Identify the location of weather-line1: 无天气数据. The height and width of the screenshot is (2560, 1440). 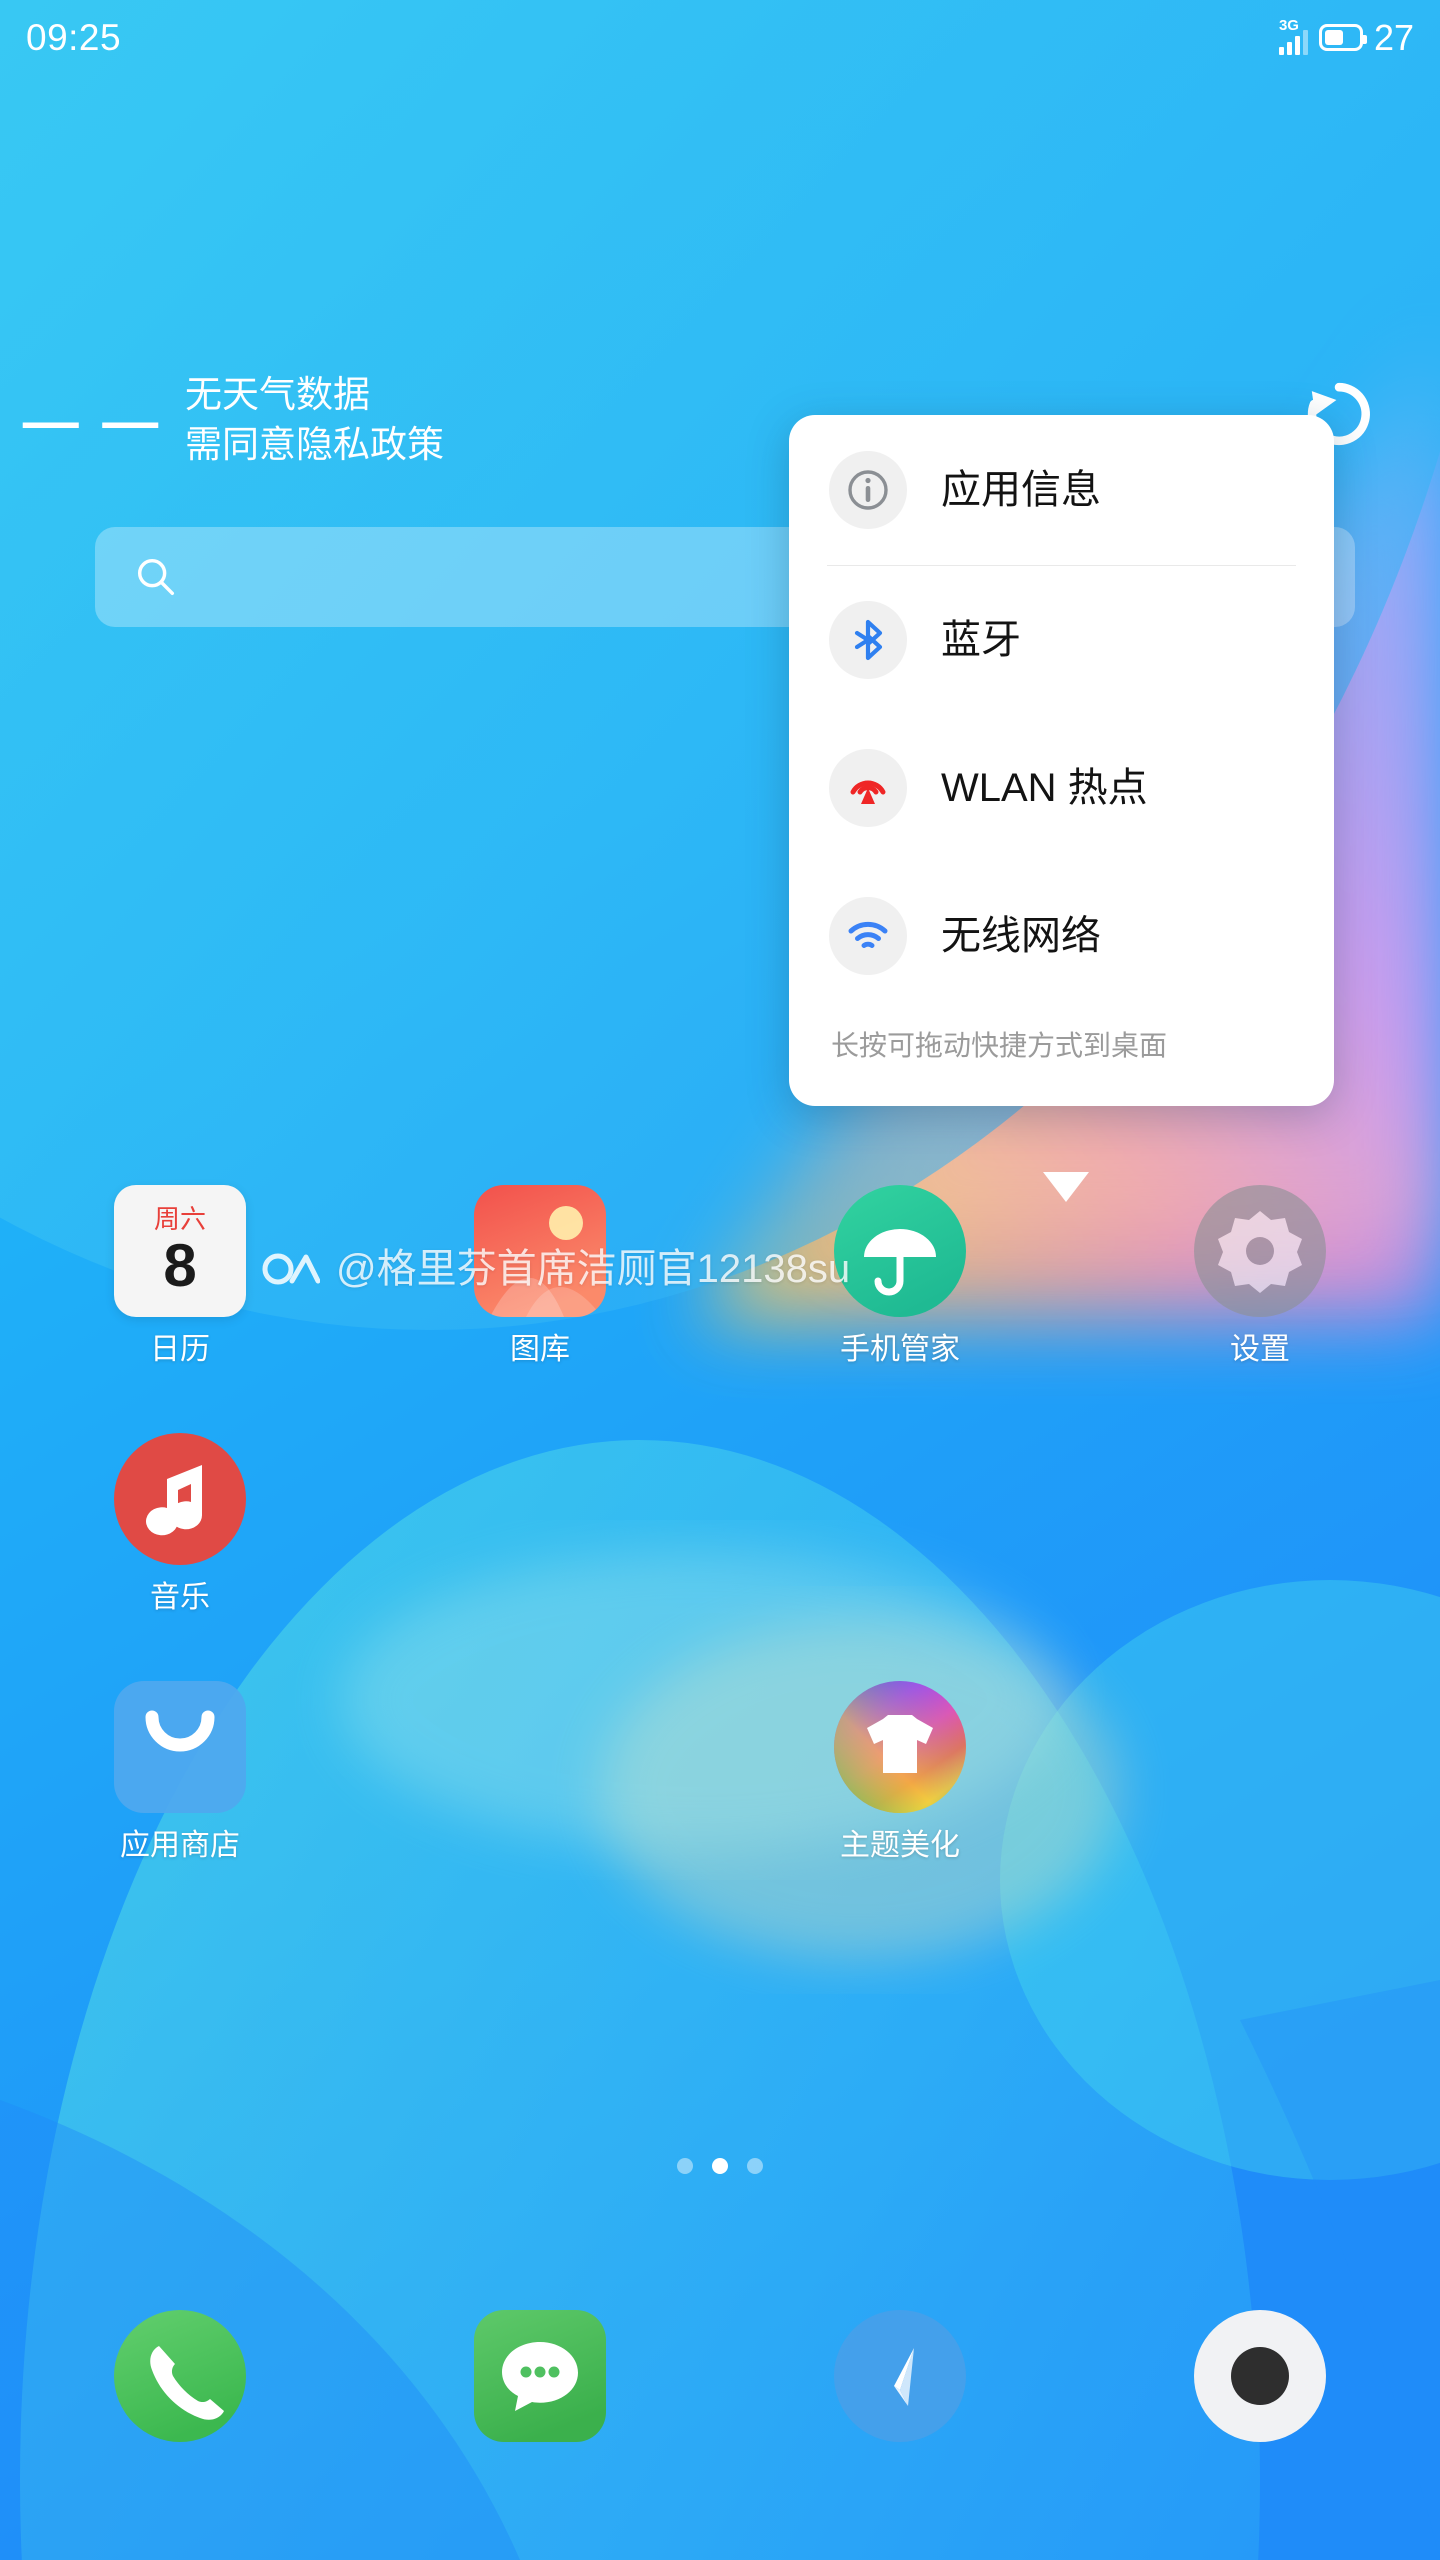
(277, 395).